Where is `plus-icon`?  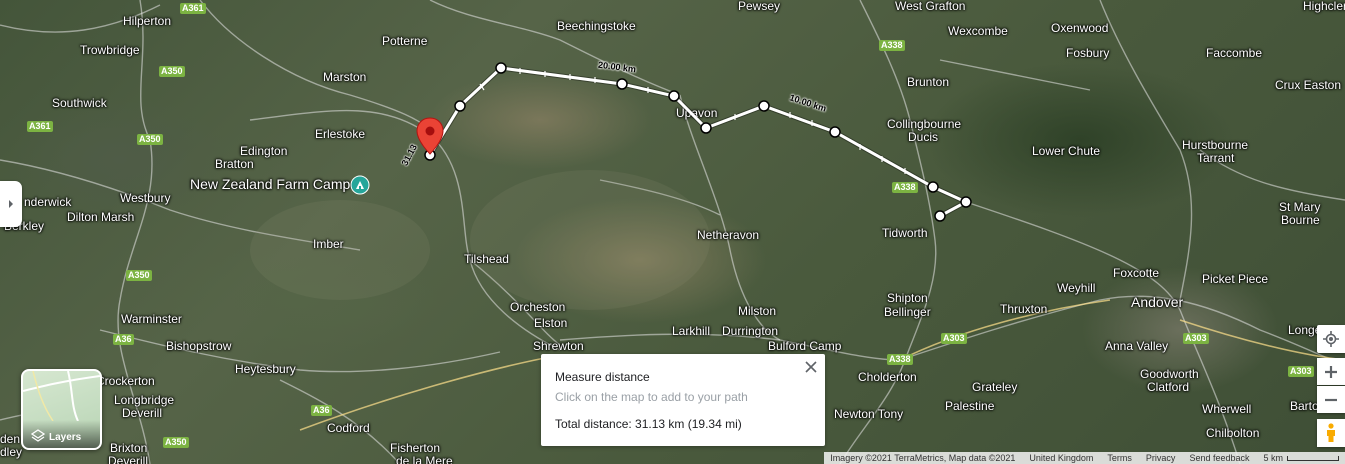
plus-icon is located at coordinates (1331, 371).